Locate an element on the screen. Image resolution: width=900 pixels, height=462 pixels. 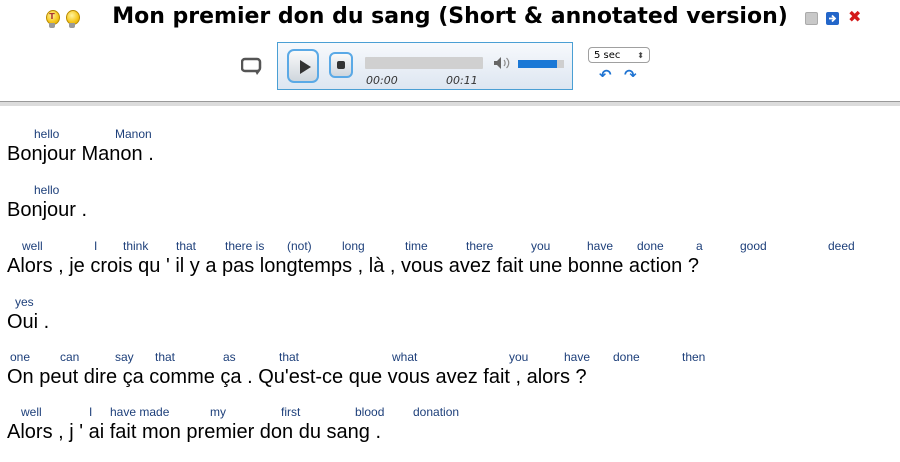
gloss-word: think is located at coordinates (136, 246).